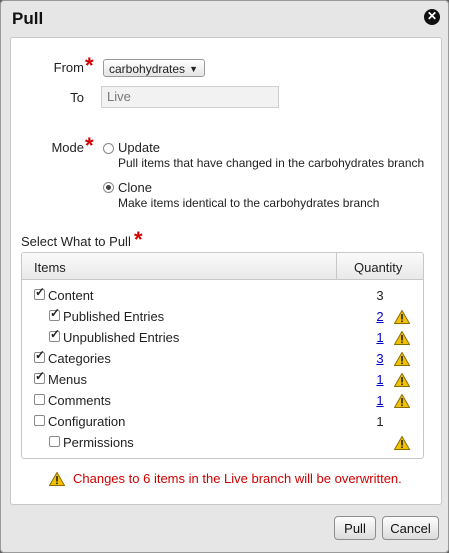 This screenshot has height=553, width=449. Describe the element at coordinates (50, 267) in the screenshot. I see `column-header-items: Items` at that location.